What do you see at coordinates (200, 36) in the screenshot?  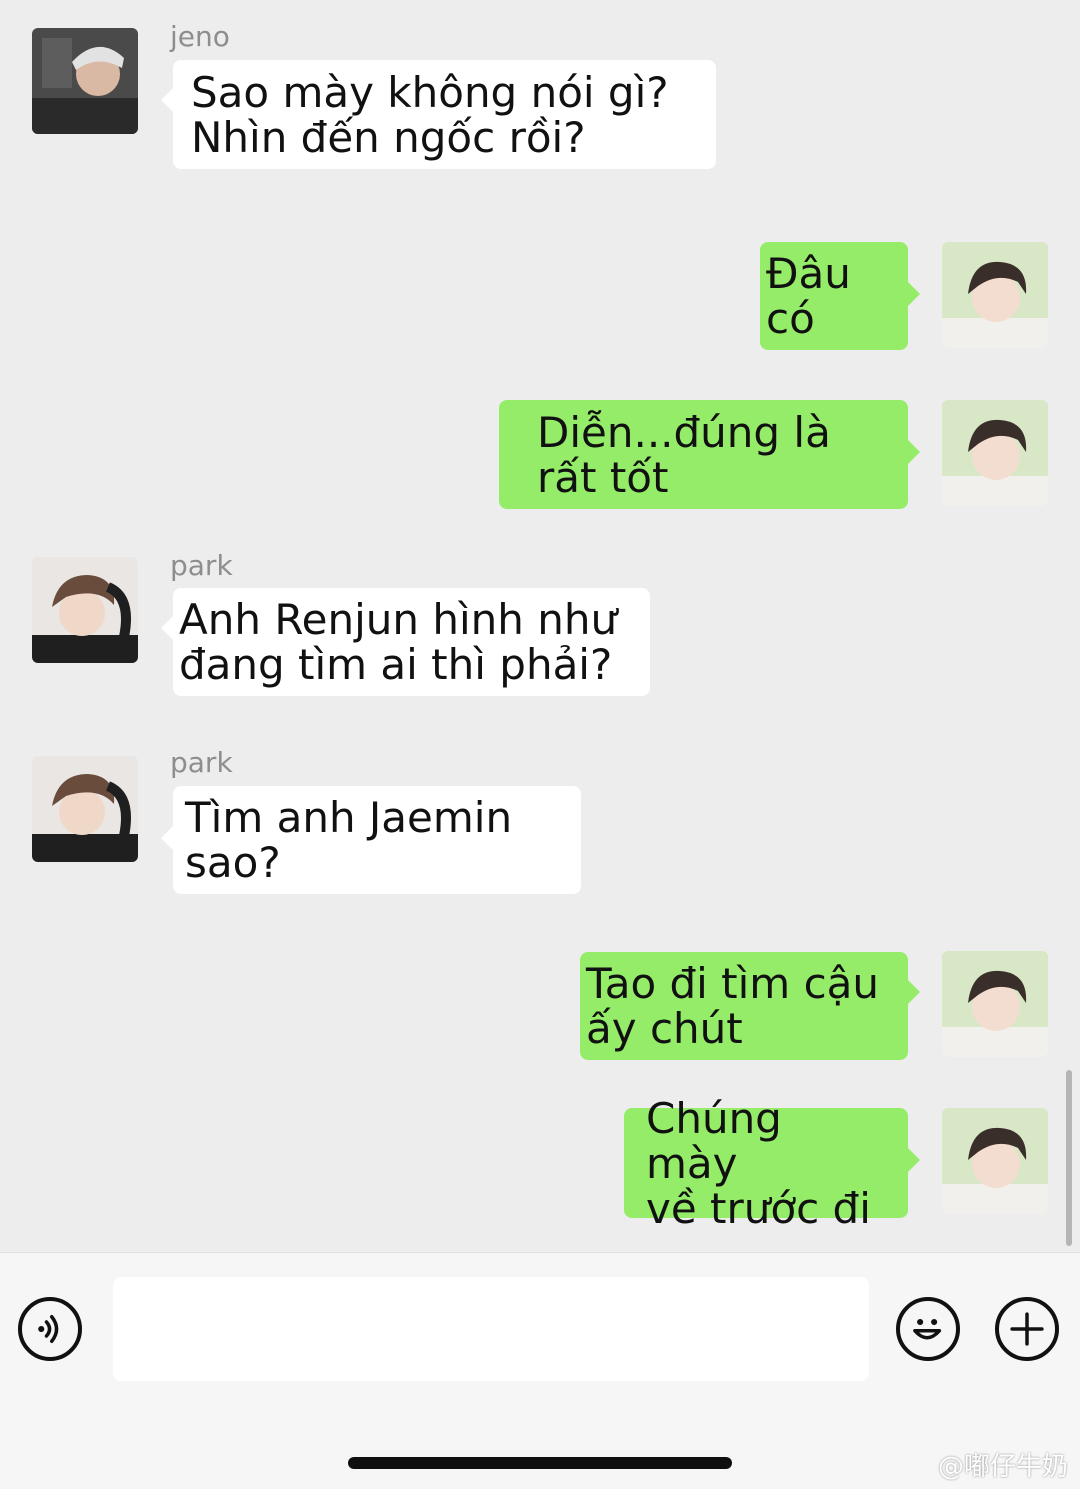 I see `sender-name: jeno` at bounding box center [200, 36].